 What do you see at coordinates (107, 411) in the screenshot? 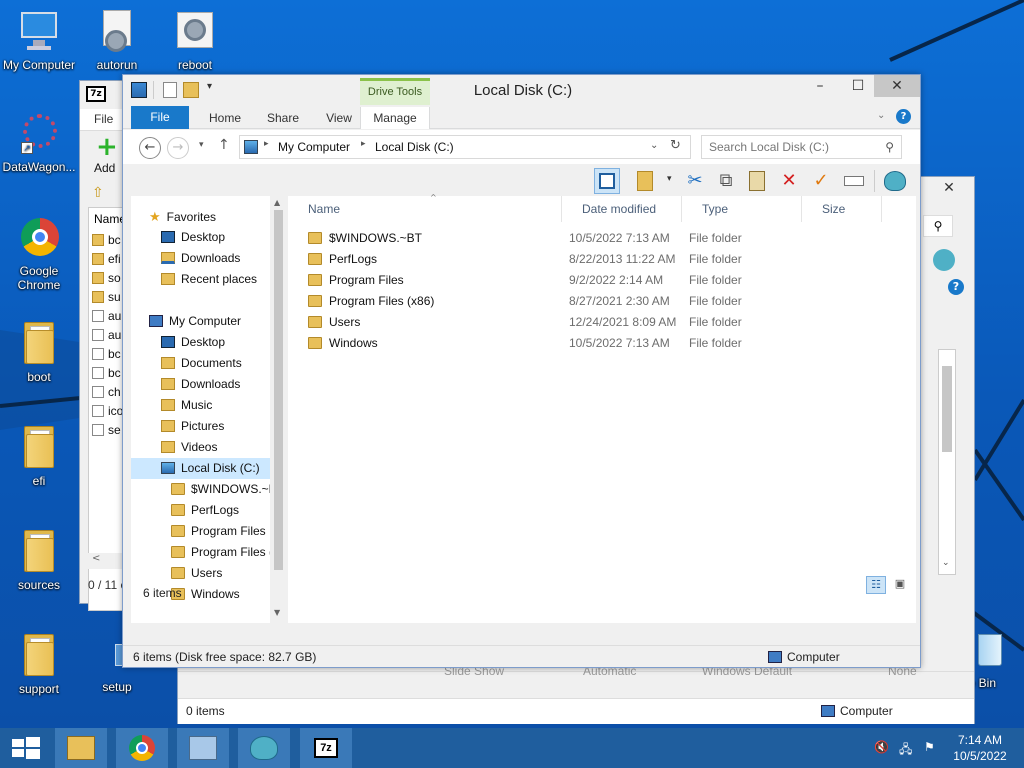
I see `list-item: ico` at bounding box center [107, 411].